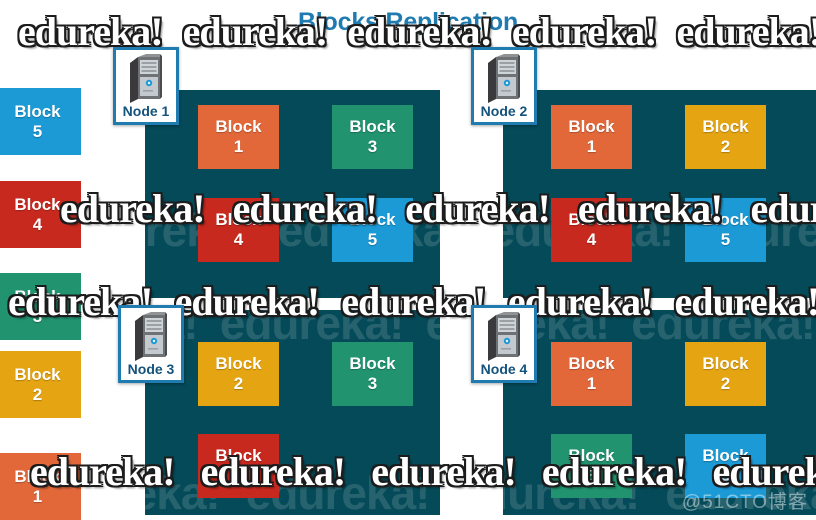  Describe the element at coordinates (504, 111) in the screenshot. I see `node-label: Node 2` at that location.